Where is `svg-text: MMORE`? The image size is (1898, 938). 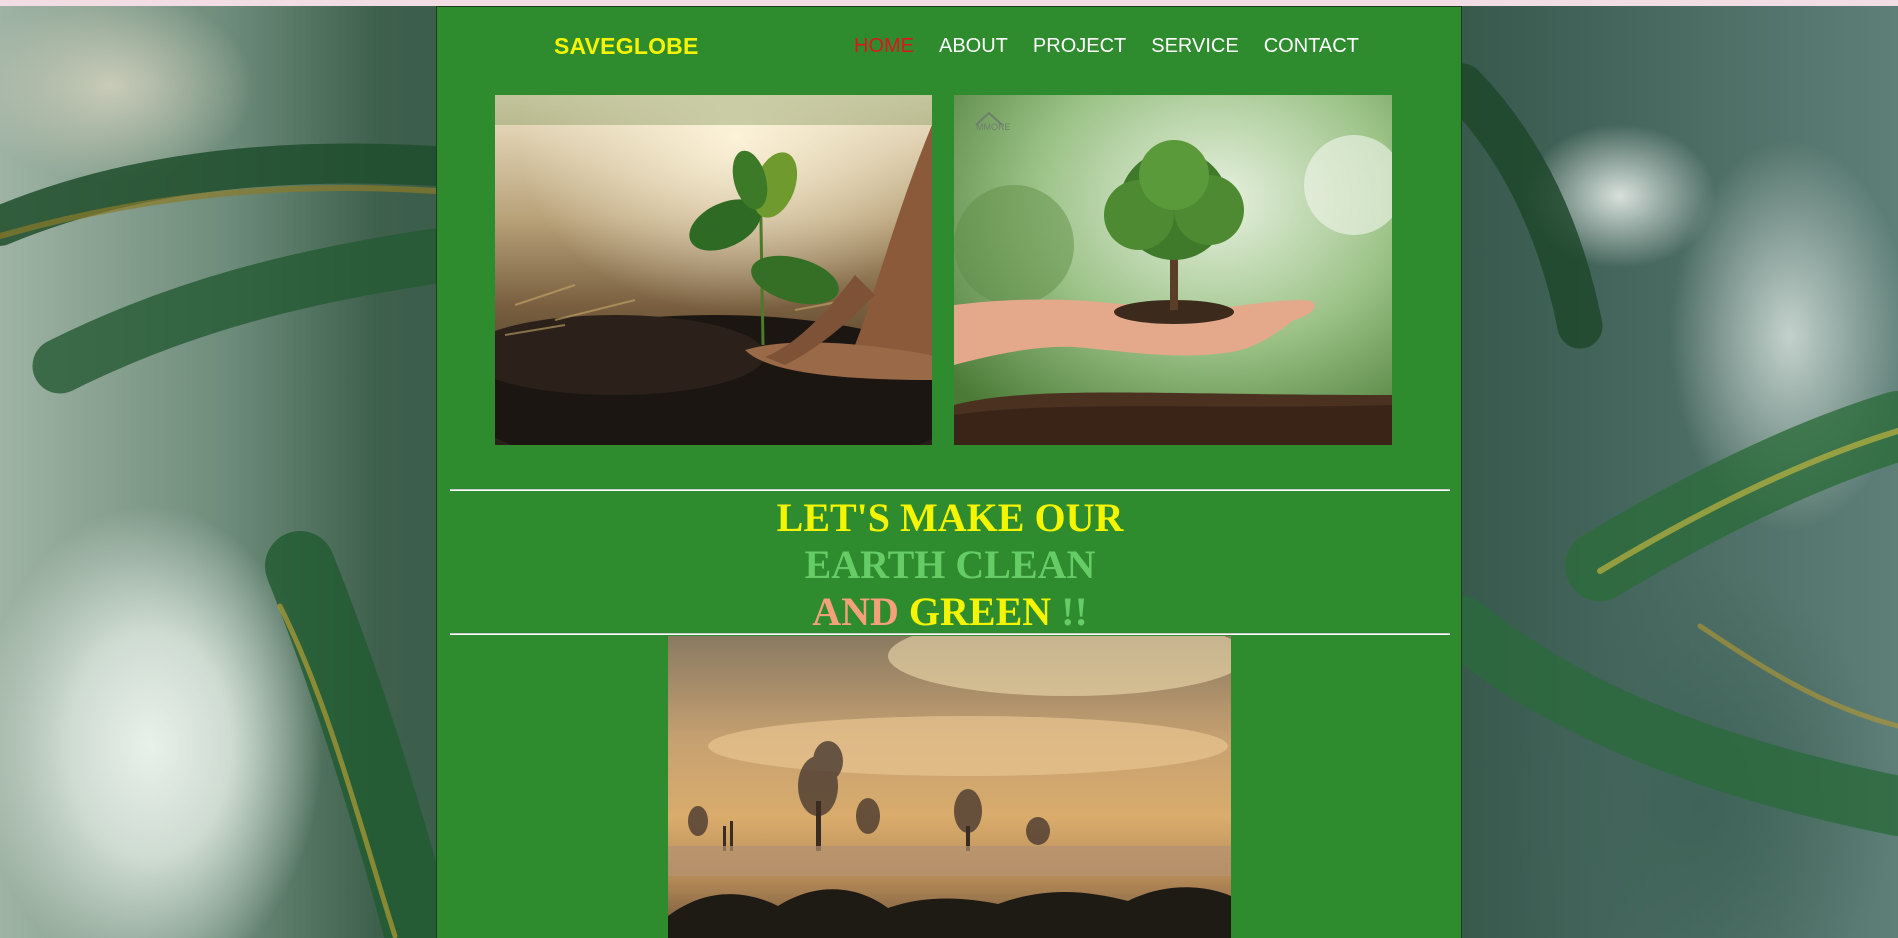
svg-text: MMORE is located at coordinates (993, 127).